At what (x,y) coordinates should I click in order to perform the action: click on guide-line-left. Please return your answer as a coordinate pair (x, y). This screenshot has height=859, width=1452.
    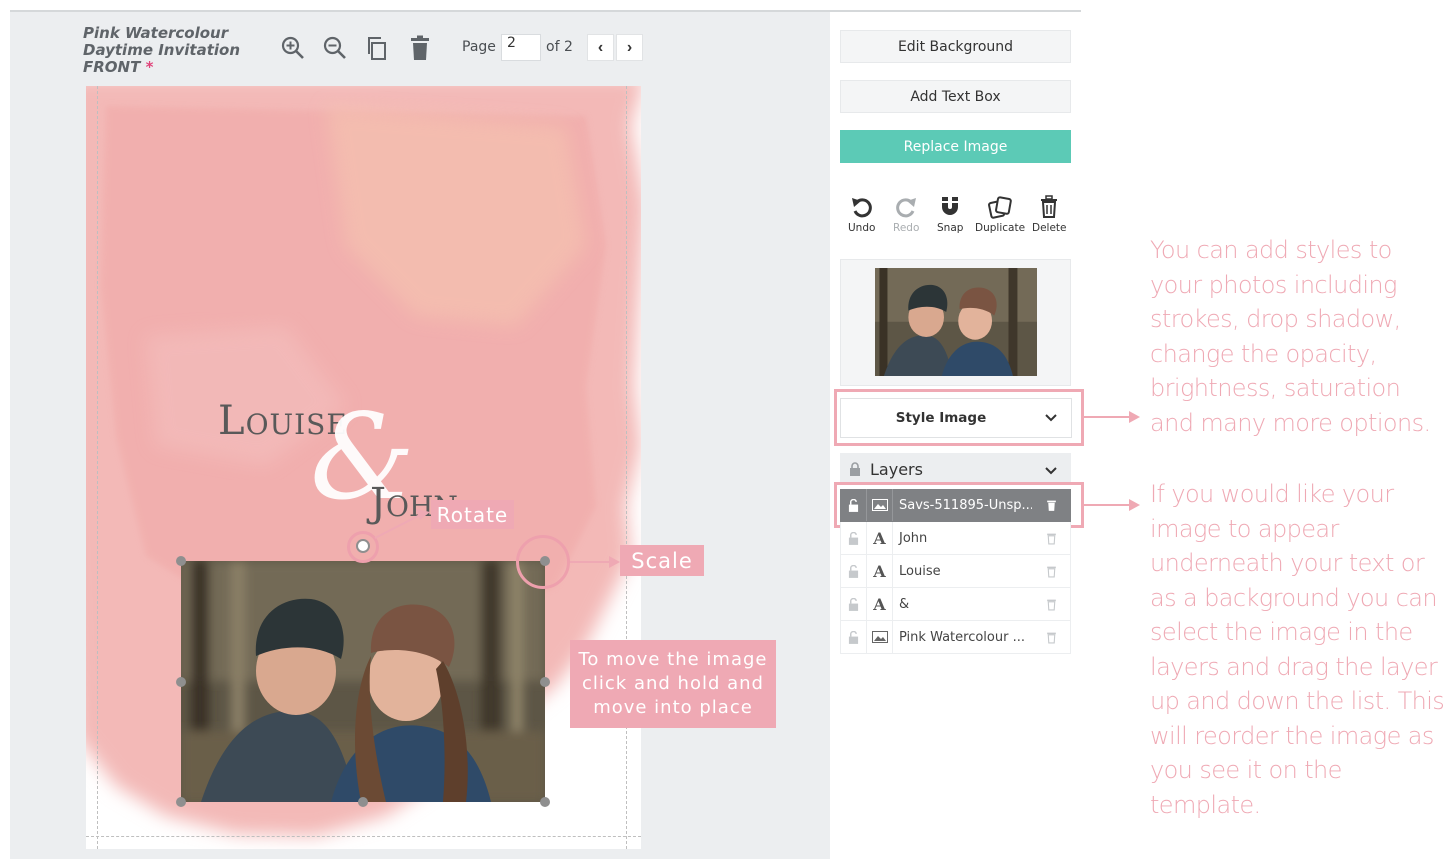
    Looking at the image, I should click on (97, 467).